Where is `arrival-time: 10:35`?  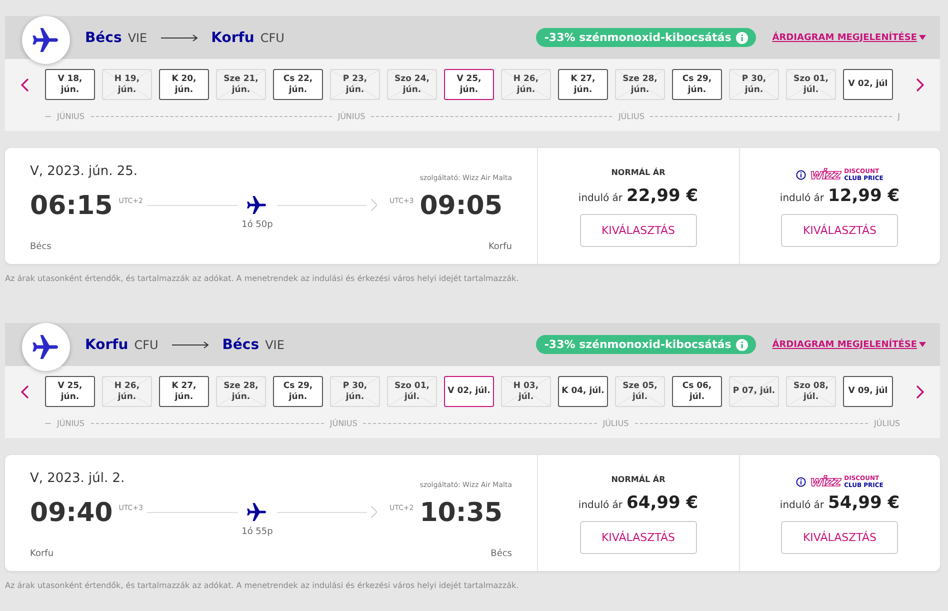
arrival-time: 10:35 is located at coordinates (462, 514).